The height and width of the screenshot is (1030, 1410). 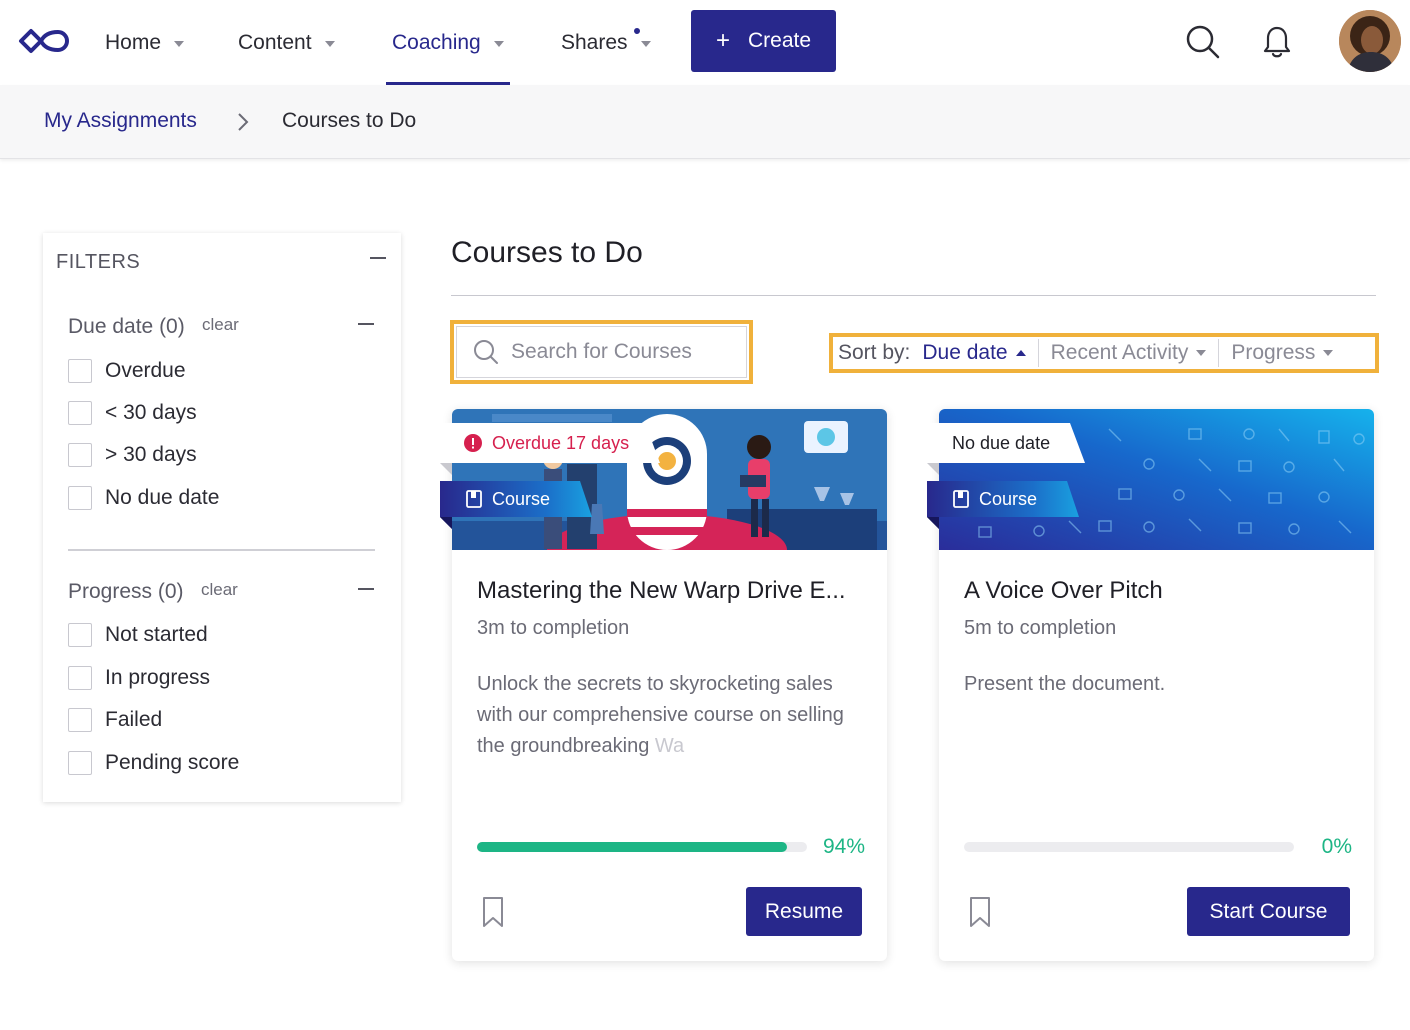 I want to click on filter-no-due-date: No due date, so click(x=143, y=498).